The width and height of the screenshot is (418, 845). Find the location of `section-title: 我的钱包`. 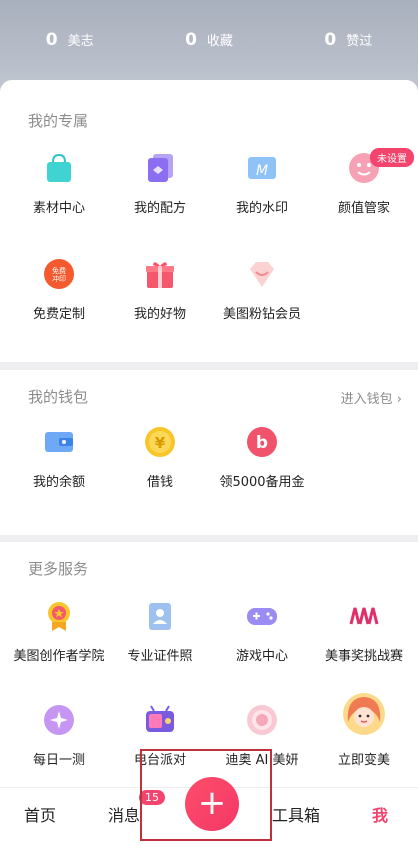

section-title: 我的钱包 is located at coordinates (58, 397).